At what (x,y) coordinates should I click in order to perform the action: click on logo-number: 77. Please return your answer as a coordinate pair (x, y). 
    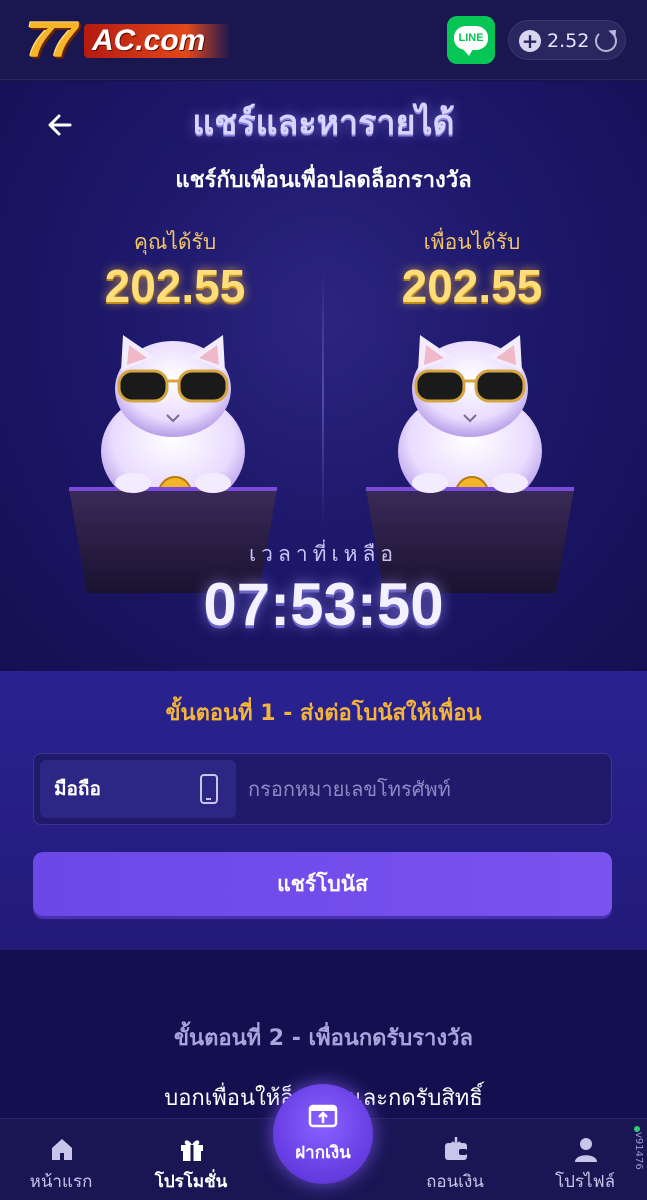
    Looking at the image, I should click on (52, 40).